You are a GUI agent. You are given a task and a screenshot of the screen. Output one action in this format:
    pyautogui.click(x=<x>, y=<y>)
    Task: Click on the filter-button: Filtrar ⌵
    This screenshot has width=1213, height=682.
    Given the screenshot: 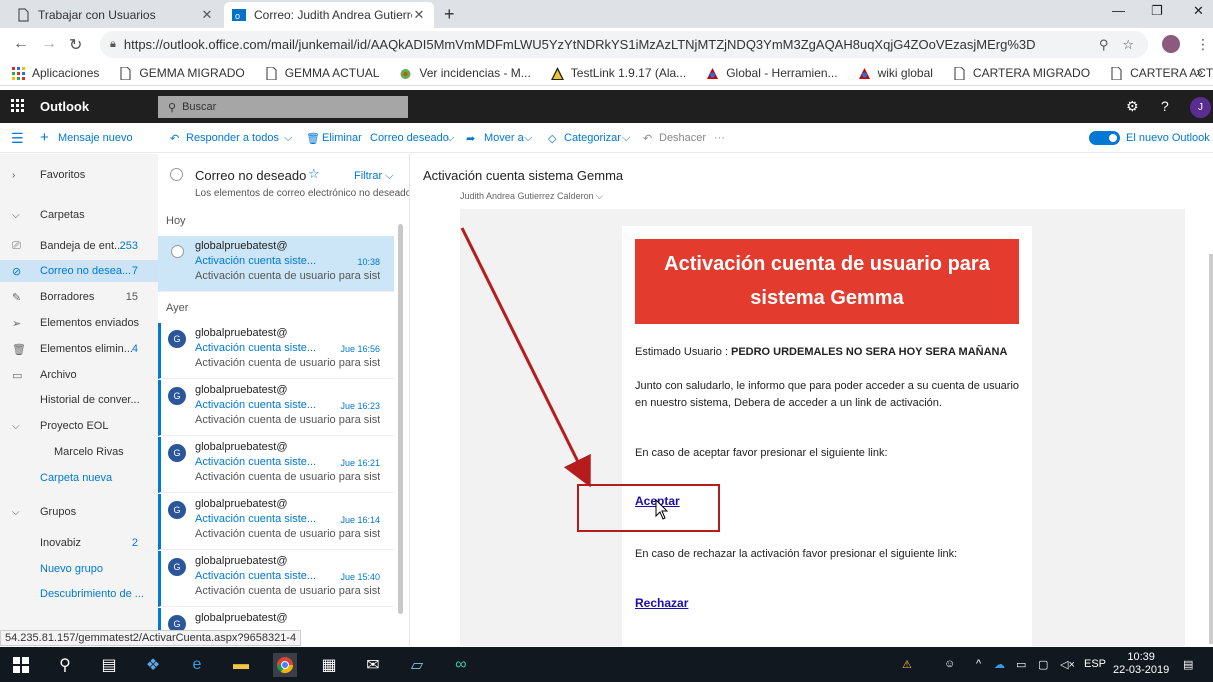 What is the action you would take?
    pyautogui.click(x=374, y=176)
    